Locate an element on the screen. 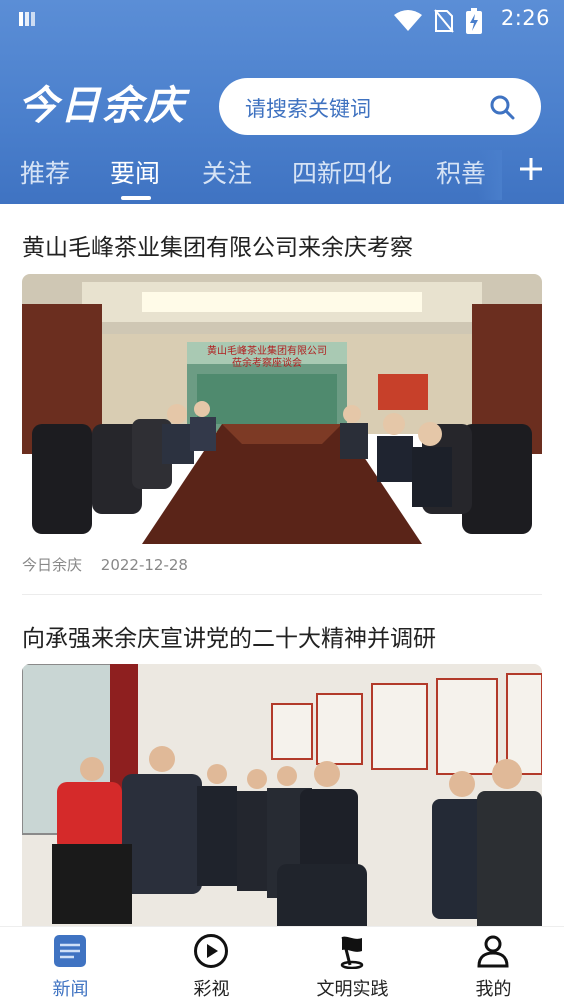 Image resolution: width=564 pixels, height=1002 pixels. active-tab-indicator is located at coordinates (136, 198).